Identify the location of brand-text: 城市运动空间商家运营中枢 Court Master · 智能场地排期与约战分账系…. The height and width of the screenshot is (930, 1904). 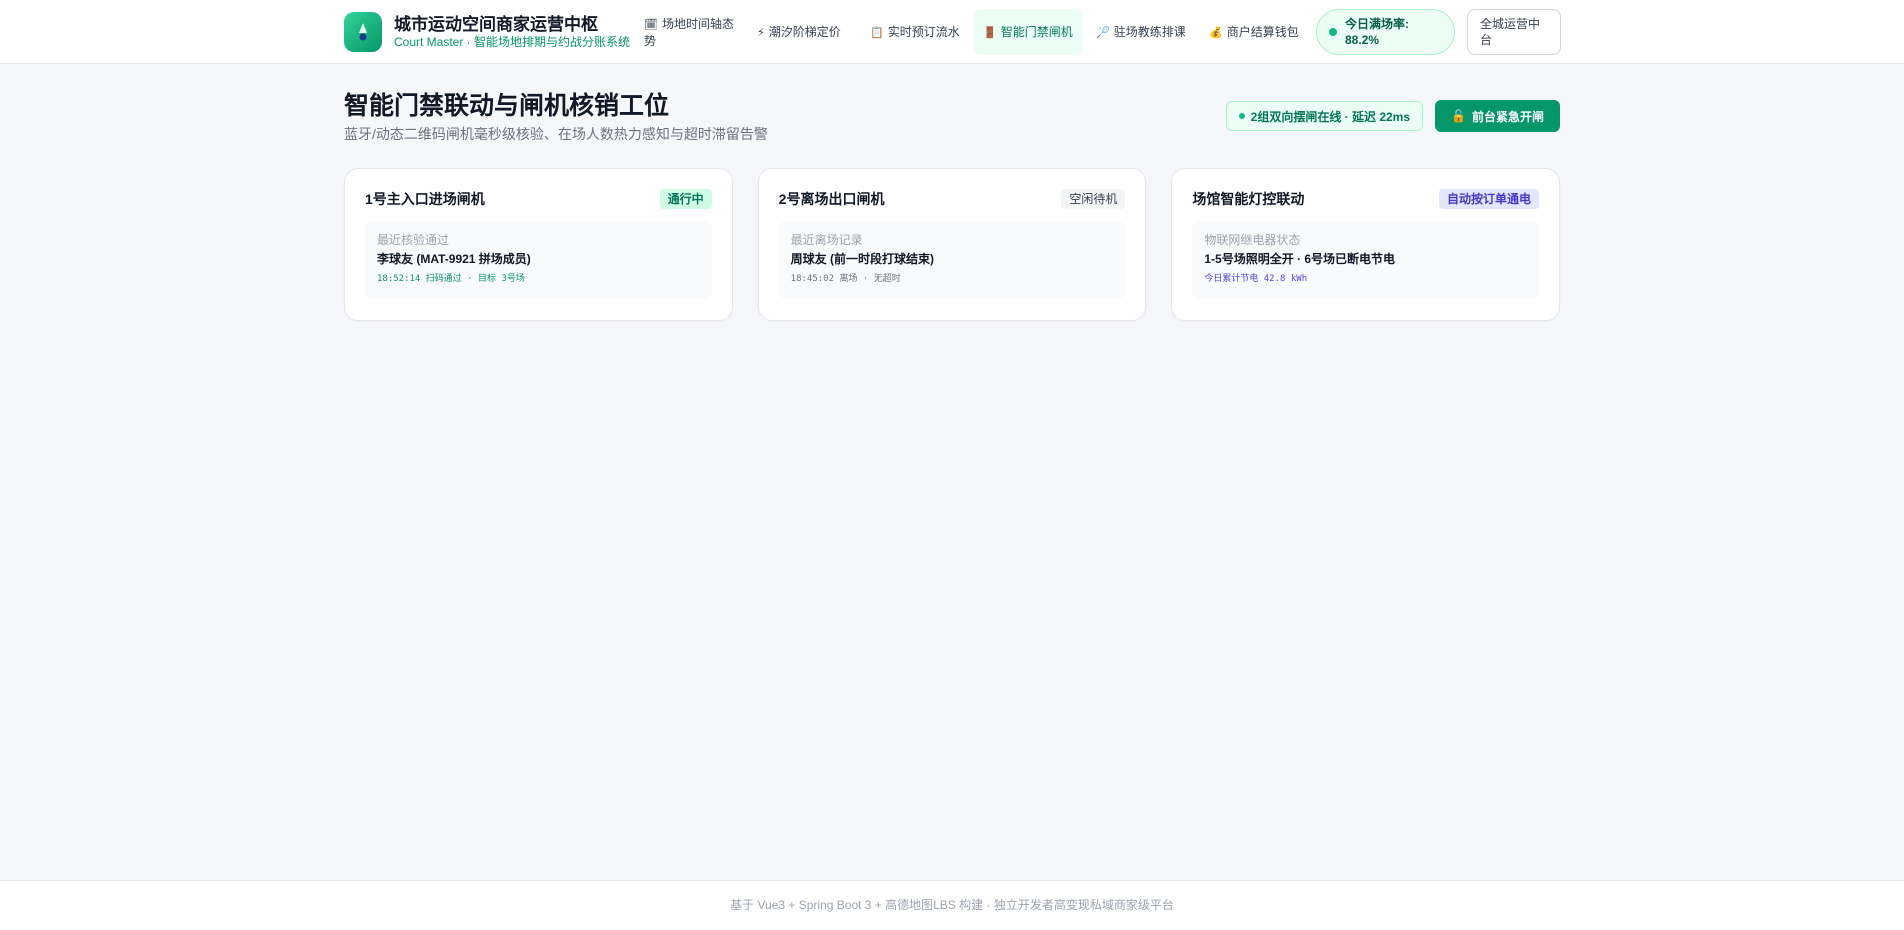
(514, 32).